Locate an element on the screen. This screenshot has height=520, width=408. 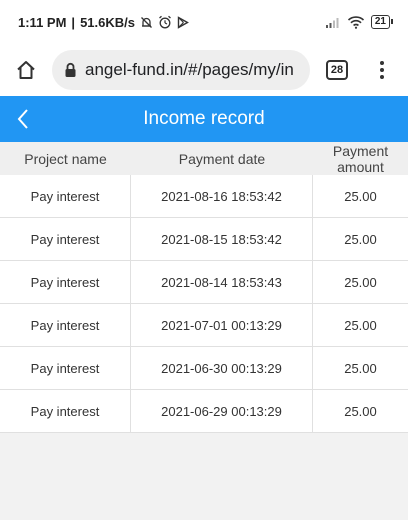
status-bar: 1:11 PM | 51.6KB/s 21 is located at coordinates (204, 22).